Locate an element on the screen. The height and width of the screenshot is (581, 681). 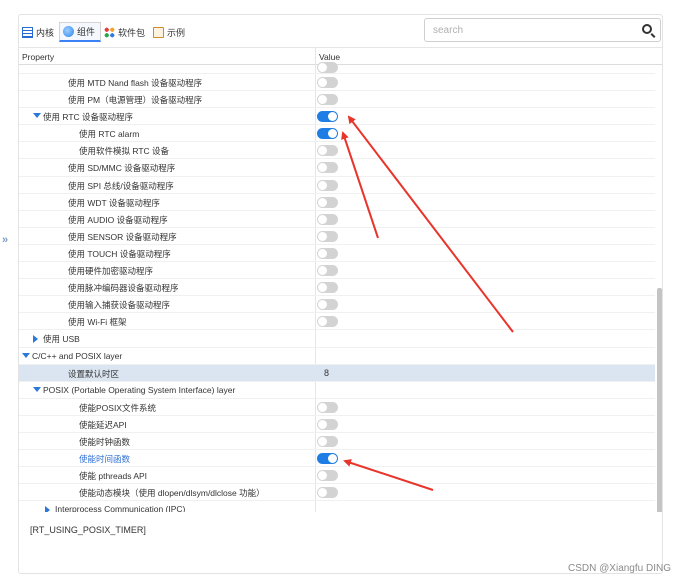
property-row: 使用 TOUCH 设备驱动程序 is located at coordinates (337, 254).